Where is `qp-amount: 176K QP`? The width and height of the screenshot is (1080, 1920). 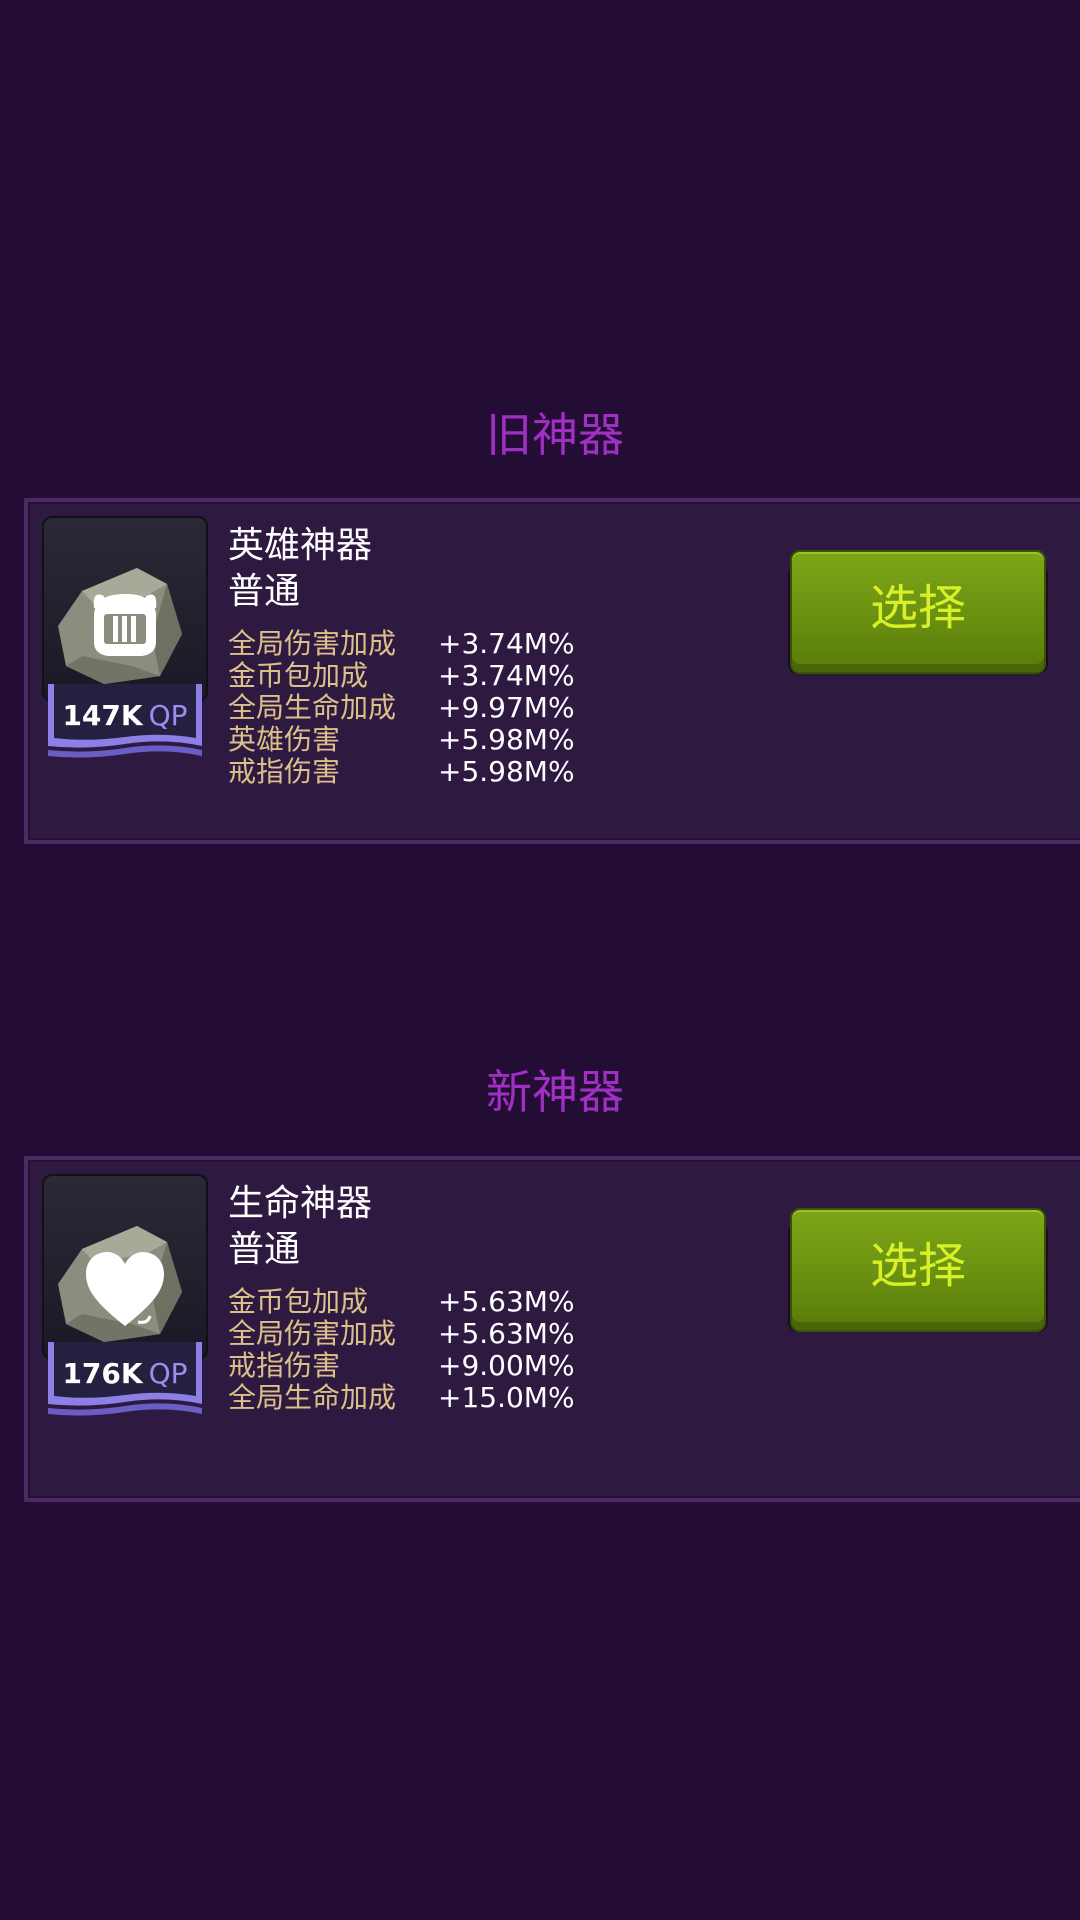
qp-amount: 176K QP is located at coordinates (125, 1374).